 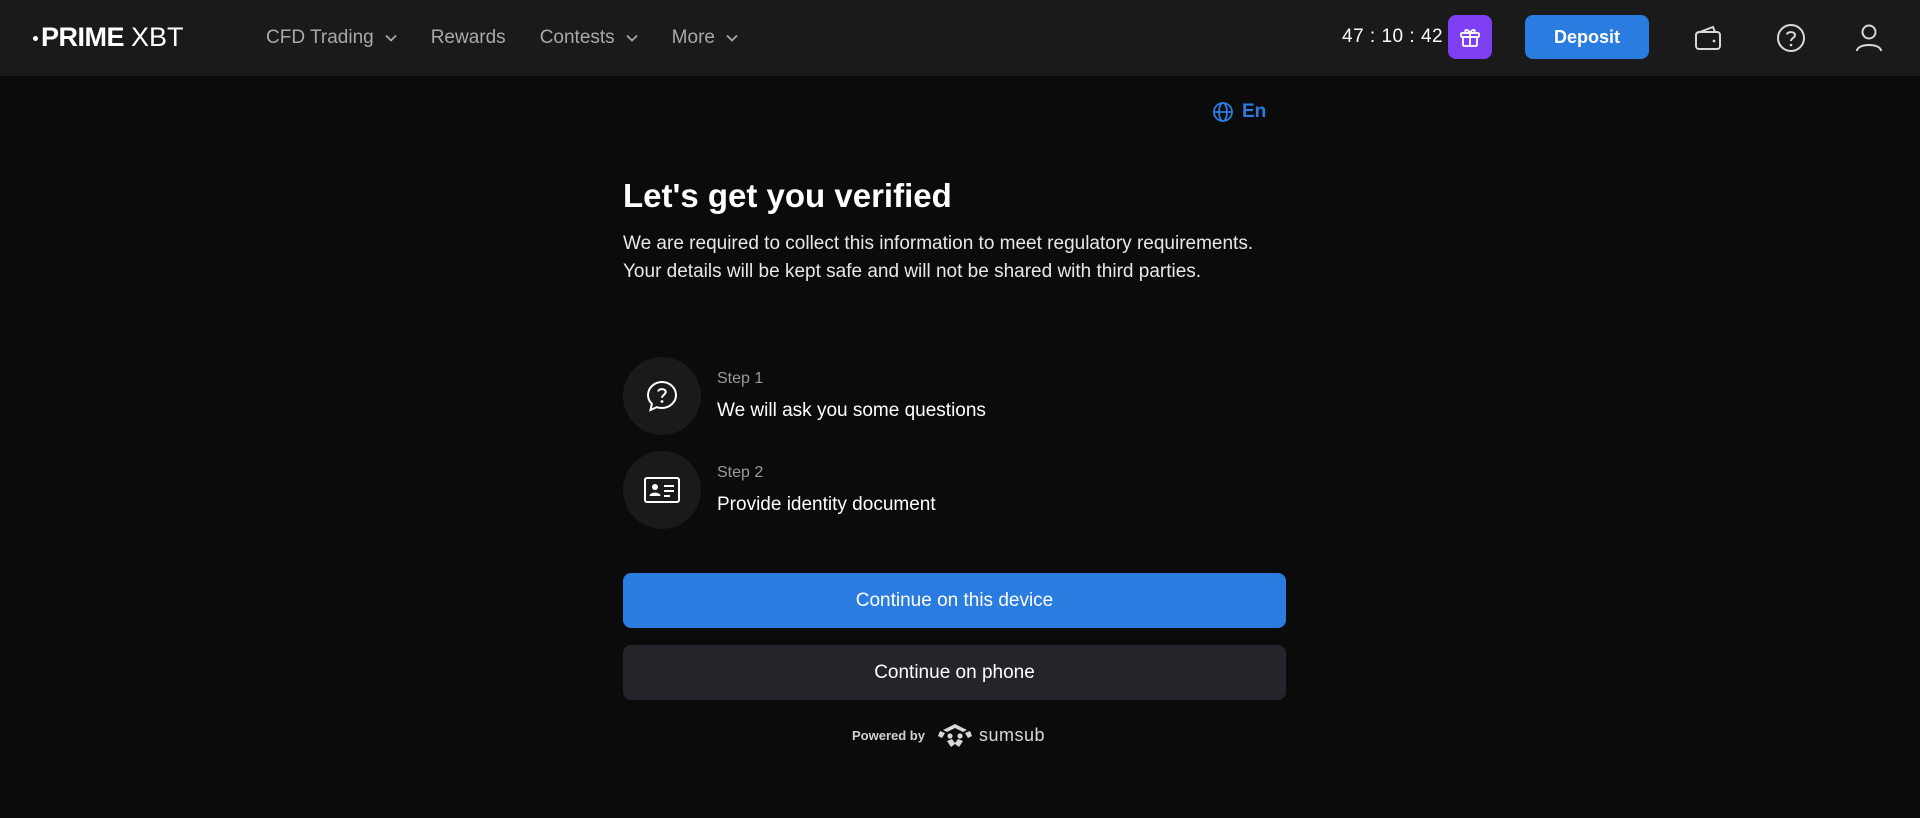 I want to click on nav-rewards: Rewards, so click(x=468, y=38).